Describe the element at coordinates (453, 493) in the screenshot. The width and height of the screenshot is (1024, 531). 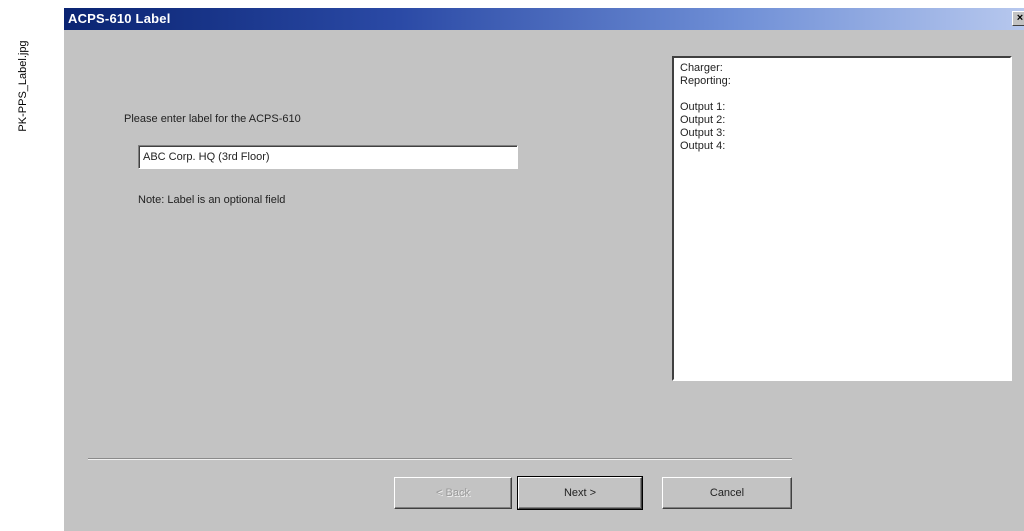
I see `back-button: < Back` at that location.